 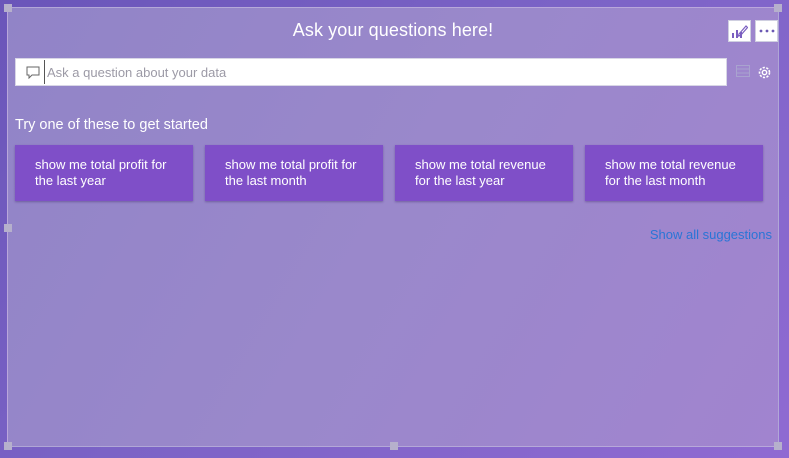 I want to click on resize-handle-bottom-right, so click(x=778, y=446).